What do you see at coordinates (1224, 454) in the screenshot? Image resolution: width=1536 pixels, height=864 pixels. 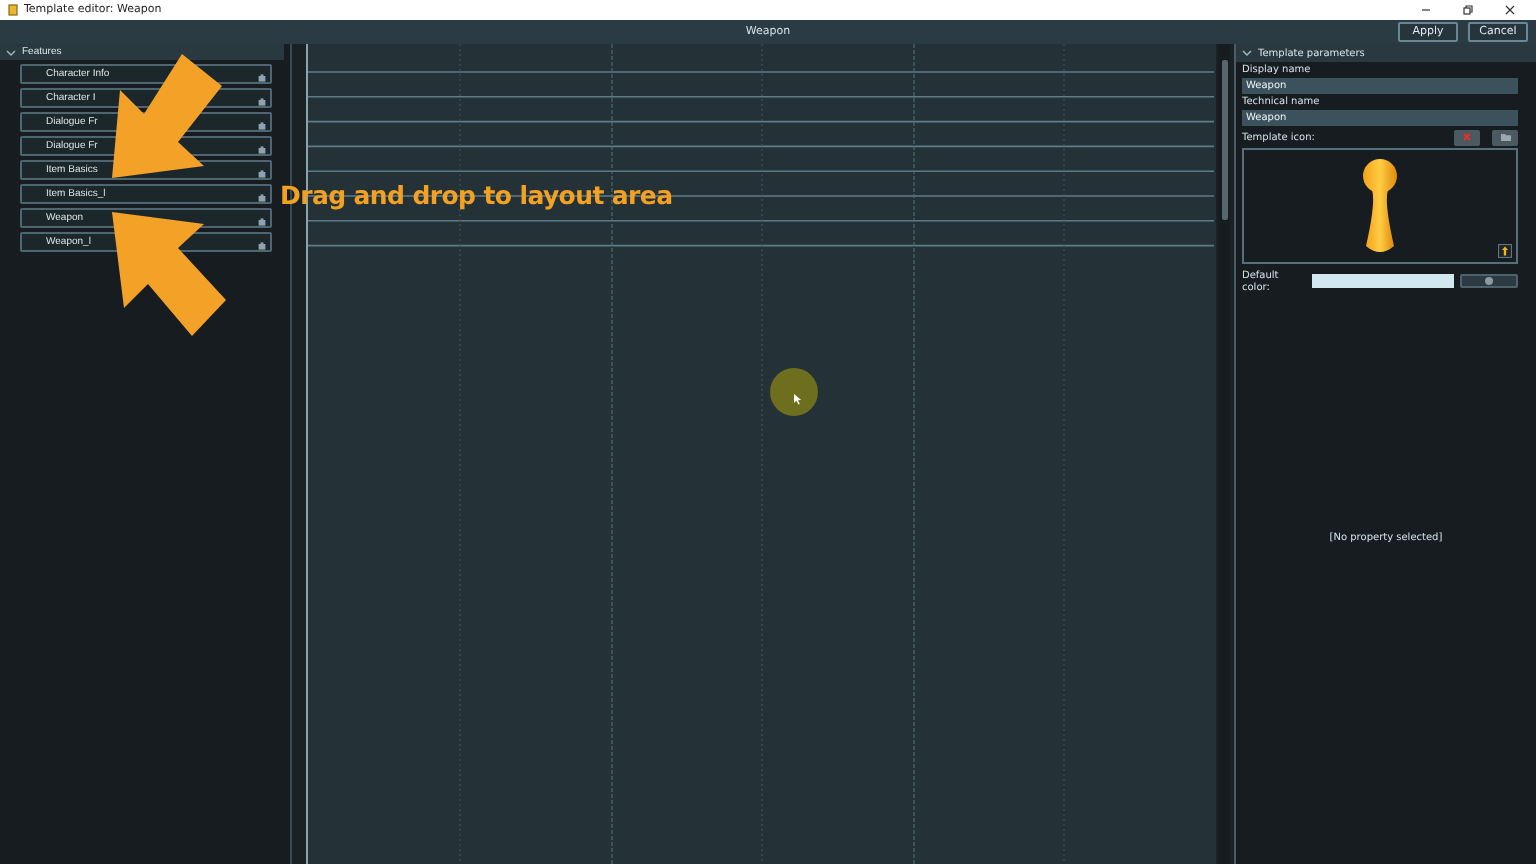 I see `scrollbar` at bounding box center [1224, 454].